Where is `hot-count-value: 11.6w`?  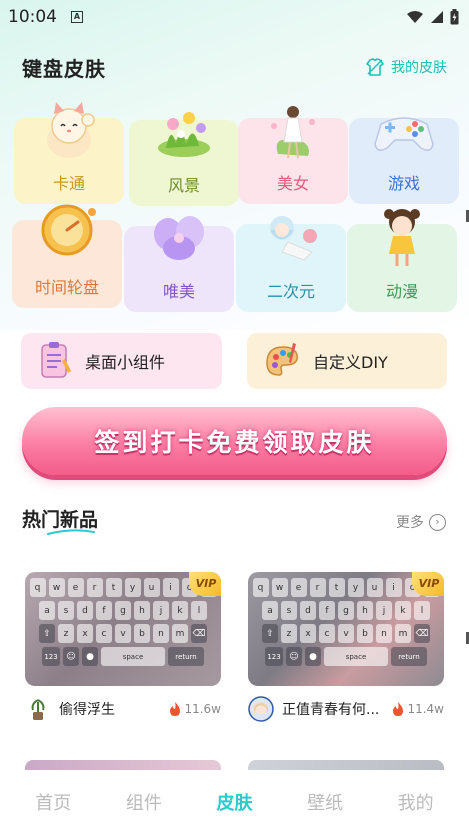 hot-count-value: 11.6w is located at coordinates (202, 709).